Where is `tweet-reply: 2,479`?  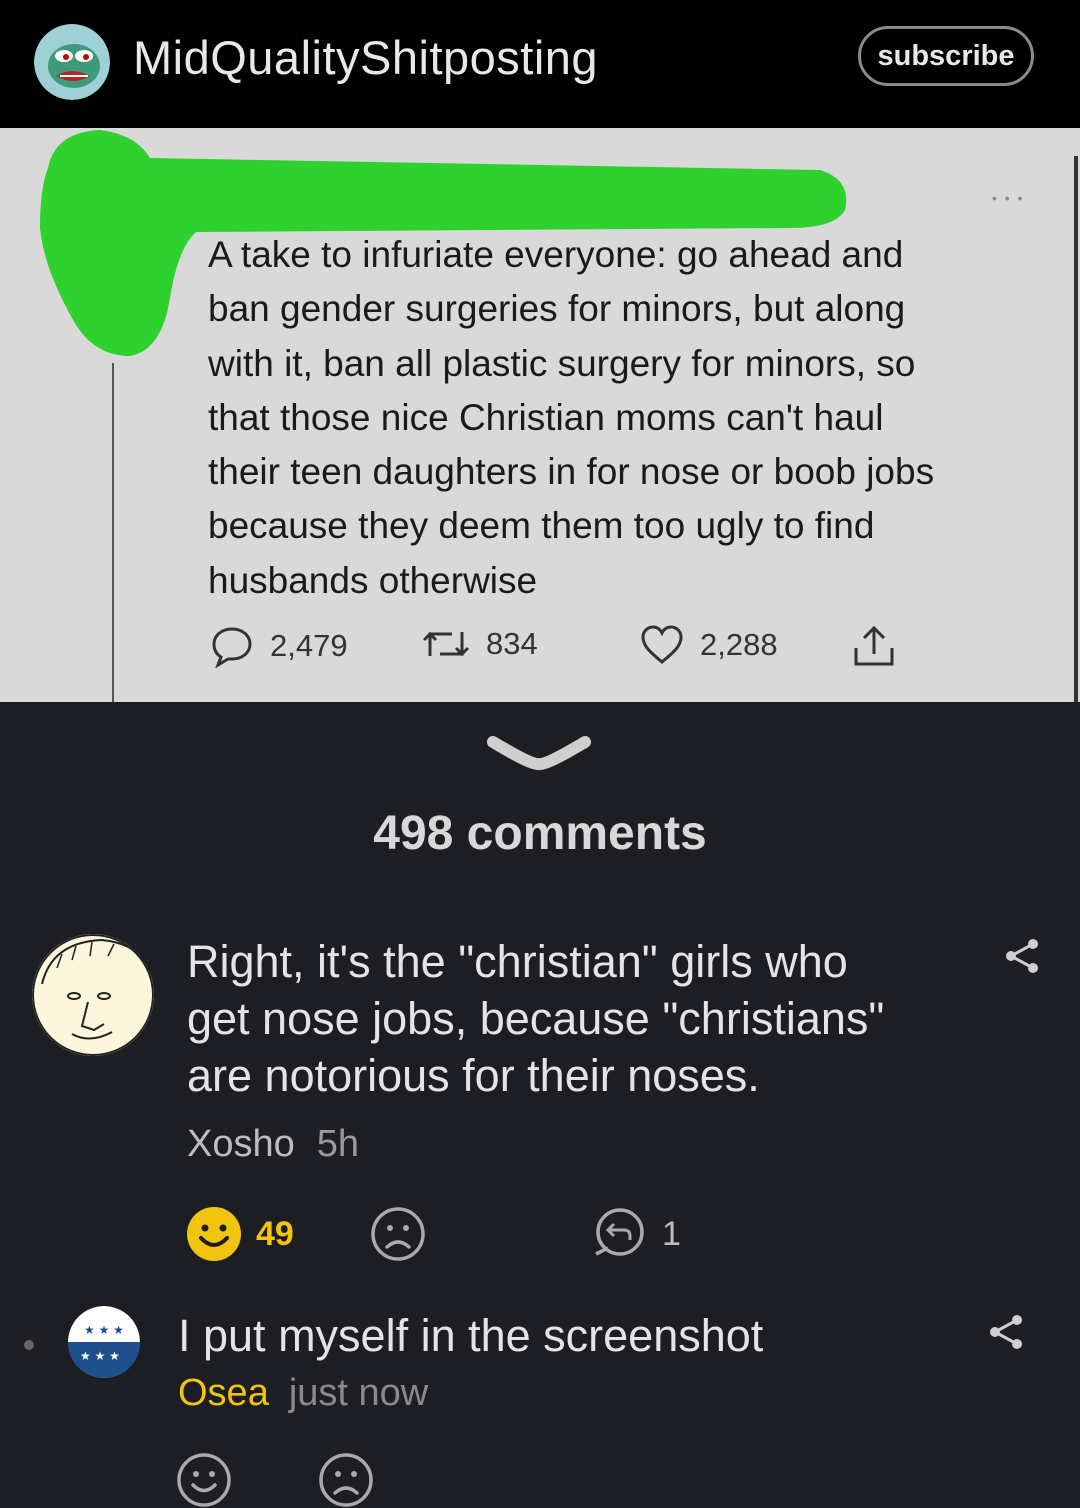 tweet-reply: 2,479 is located at coordinates (279, 646).